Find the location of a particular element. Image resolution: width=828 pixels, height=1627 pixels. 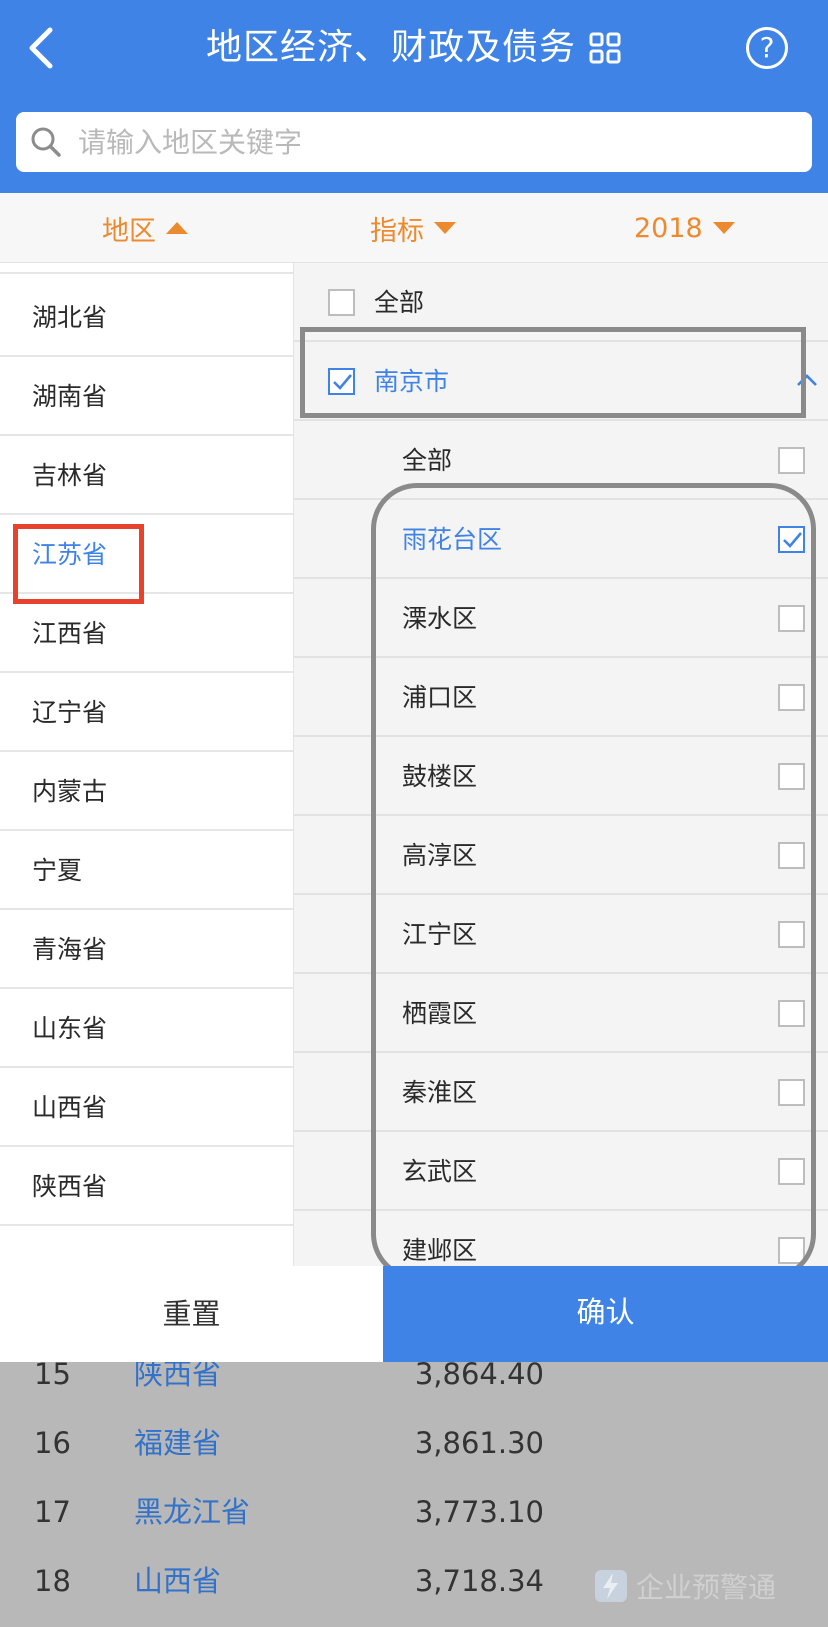

grid-menu-icon is located at coordinates (605, 48).